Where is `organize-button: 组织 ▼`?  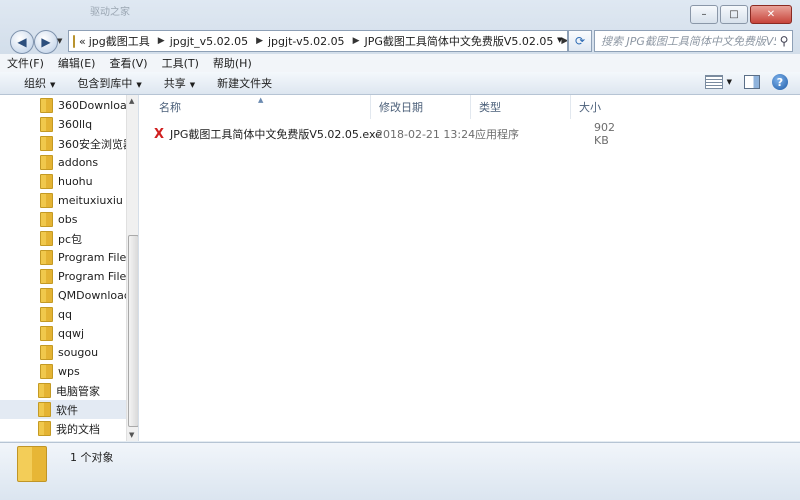 organize-button: 组织 ▼ is located at coordinates (33, 83).